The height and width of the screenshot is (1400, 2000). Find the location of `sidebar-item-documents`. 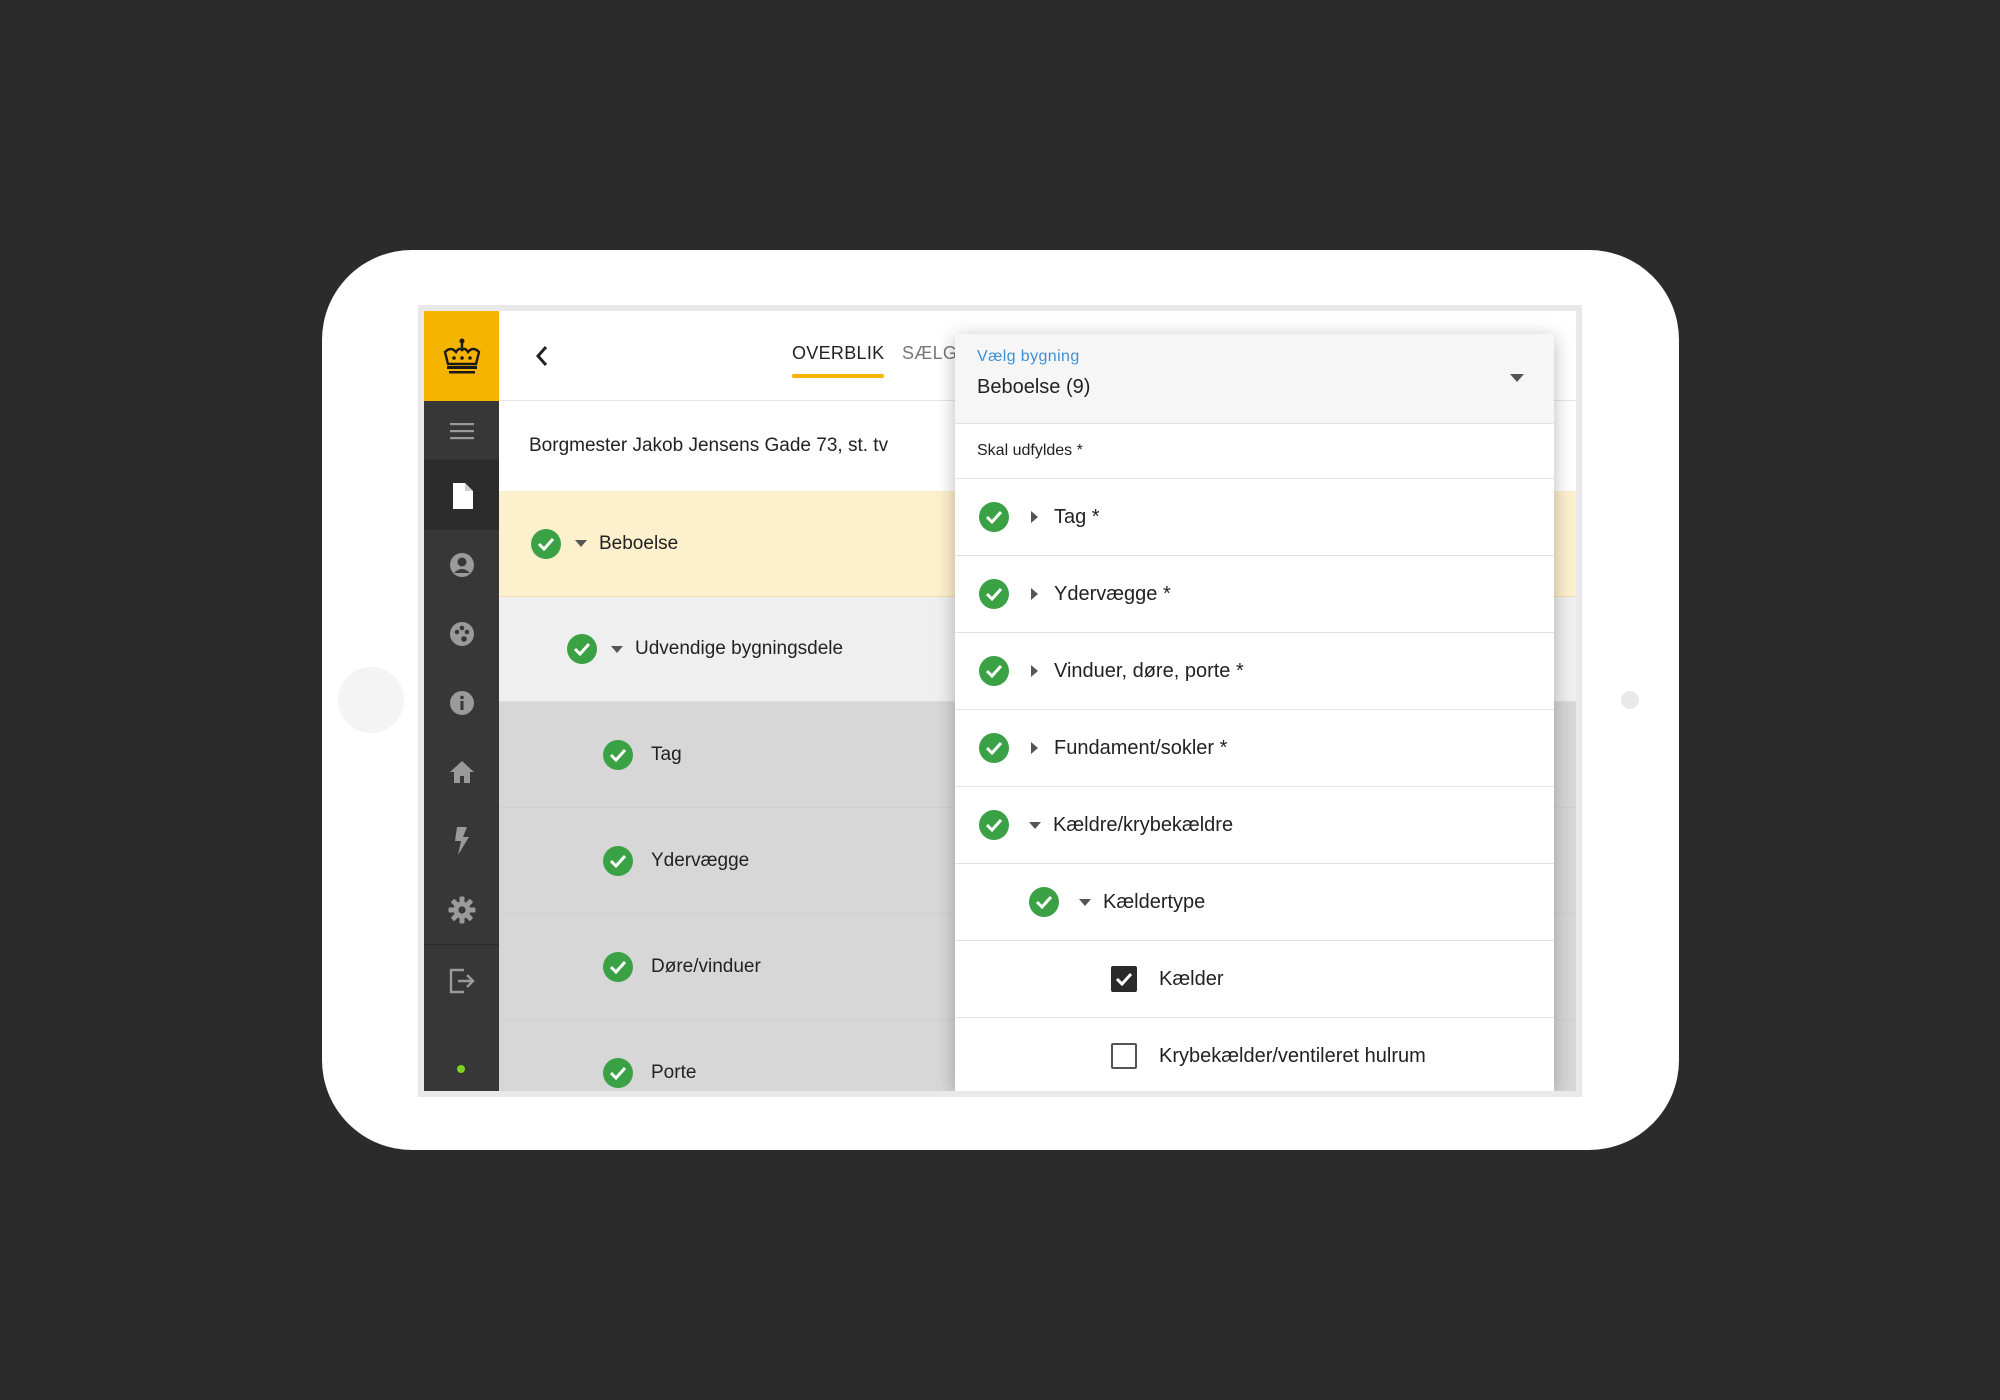

sidebar-item-documents is located at coordinates (461, 495).